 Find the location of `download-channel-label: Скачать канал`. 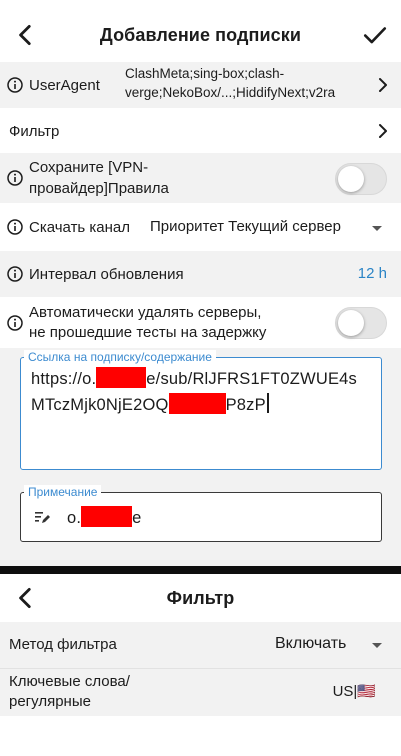

download-channel-label: Скачать канал is located at coordinates (80, 227).